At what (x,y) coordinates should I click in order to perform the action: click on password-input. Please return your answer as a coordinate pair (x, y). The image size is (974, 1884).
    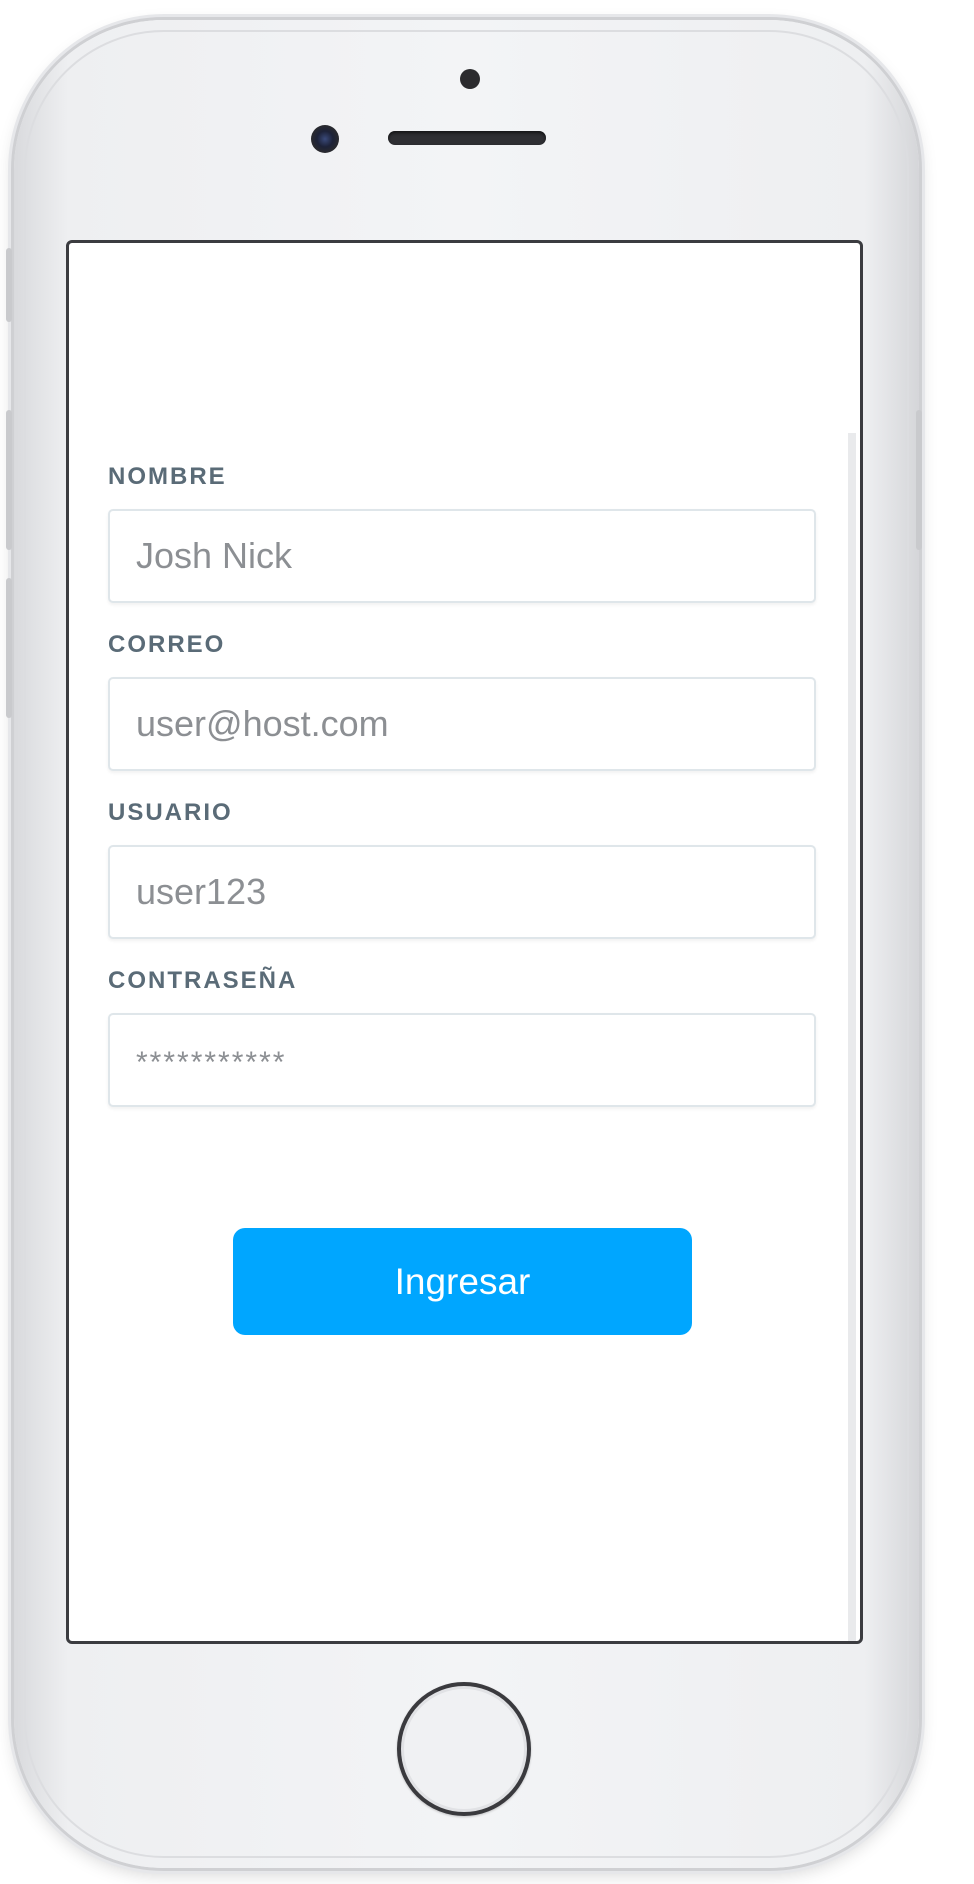
    Looking at the image, I should click on (462, 1060).